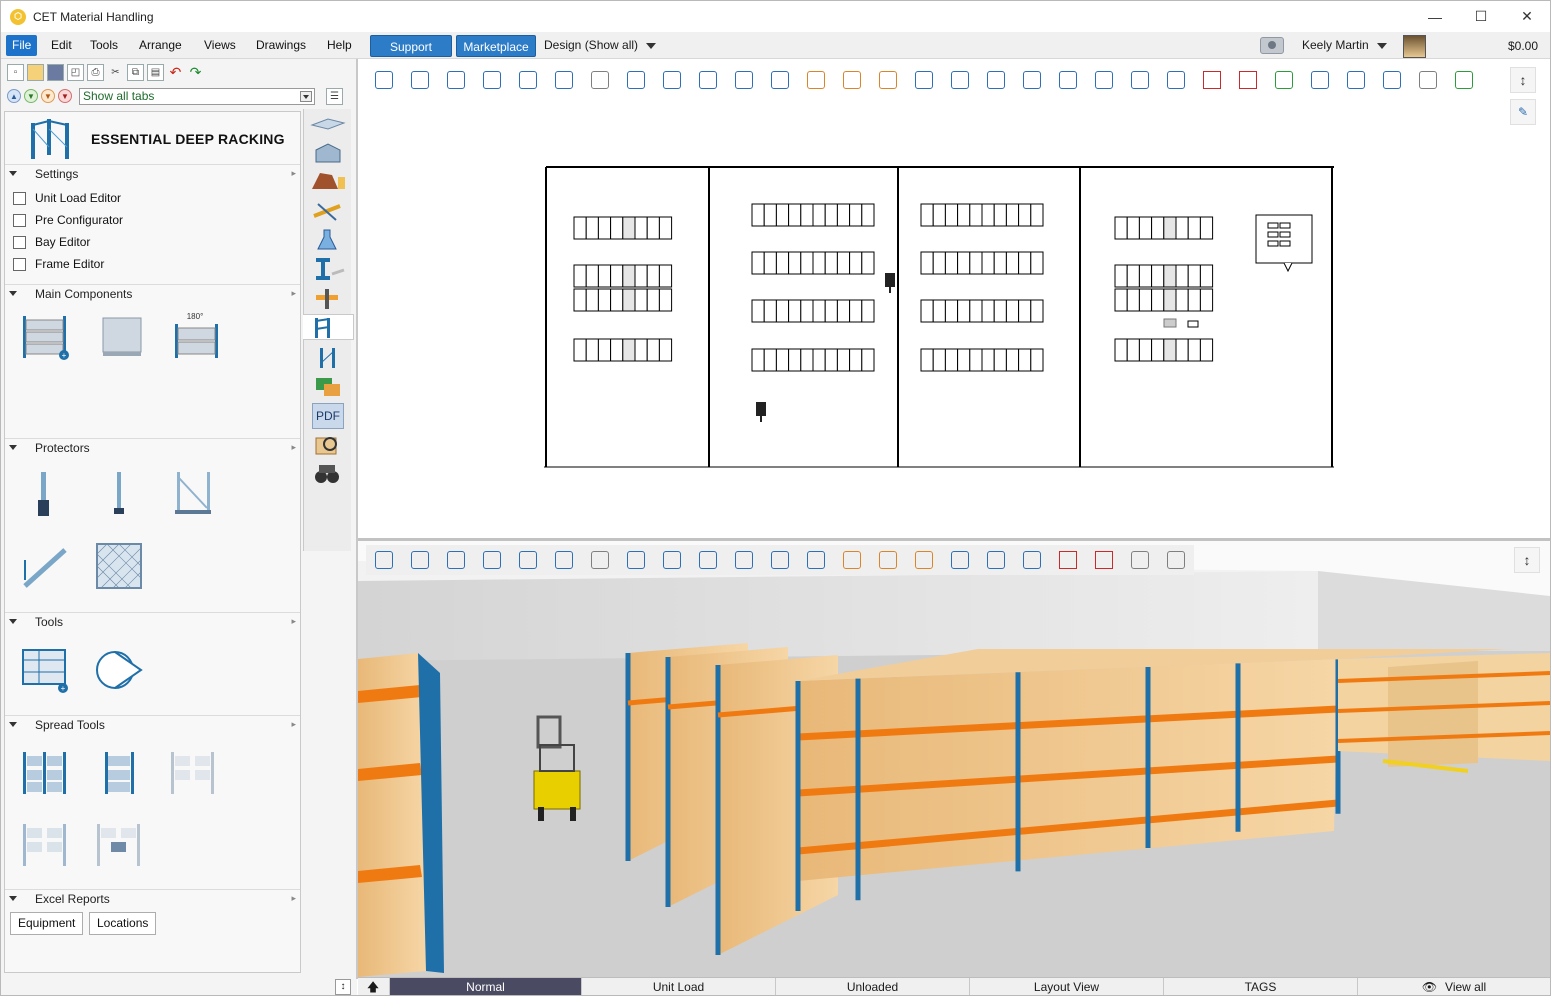 This screenshot has width=1551, height=996. Describe the element at coordinates (123, 923) in the screenshot. I see `locations-report-button: Locations` at that location.